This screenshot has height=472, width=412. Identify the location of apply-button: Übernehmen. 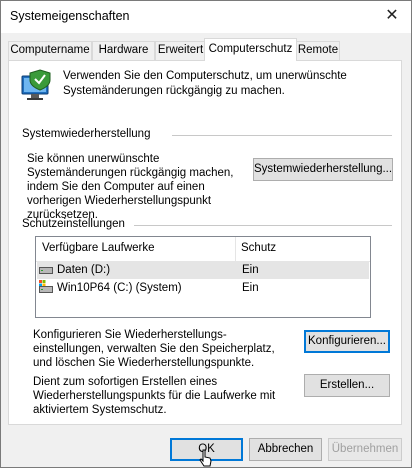
(365, 449).